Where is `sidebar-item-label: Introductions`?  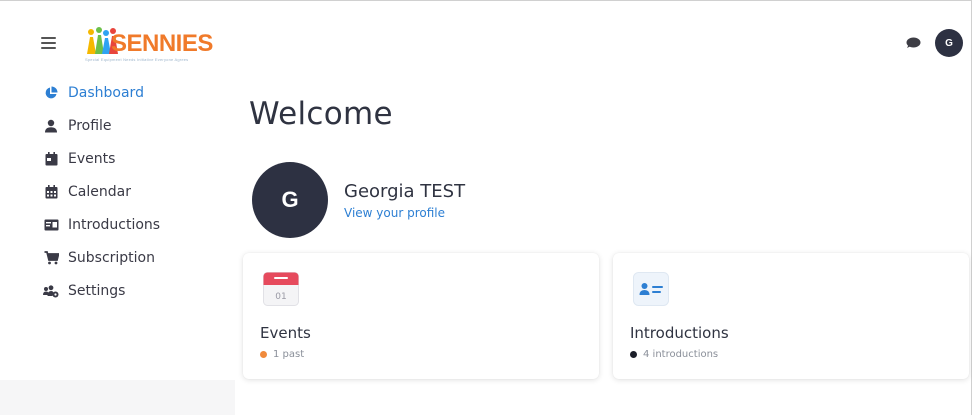 sidebar-item-label: Introductions is located at coordinates (114, 225).